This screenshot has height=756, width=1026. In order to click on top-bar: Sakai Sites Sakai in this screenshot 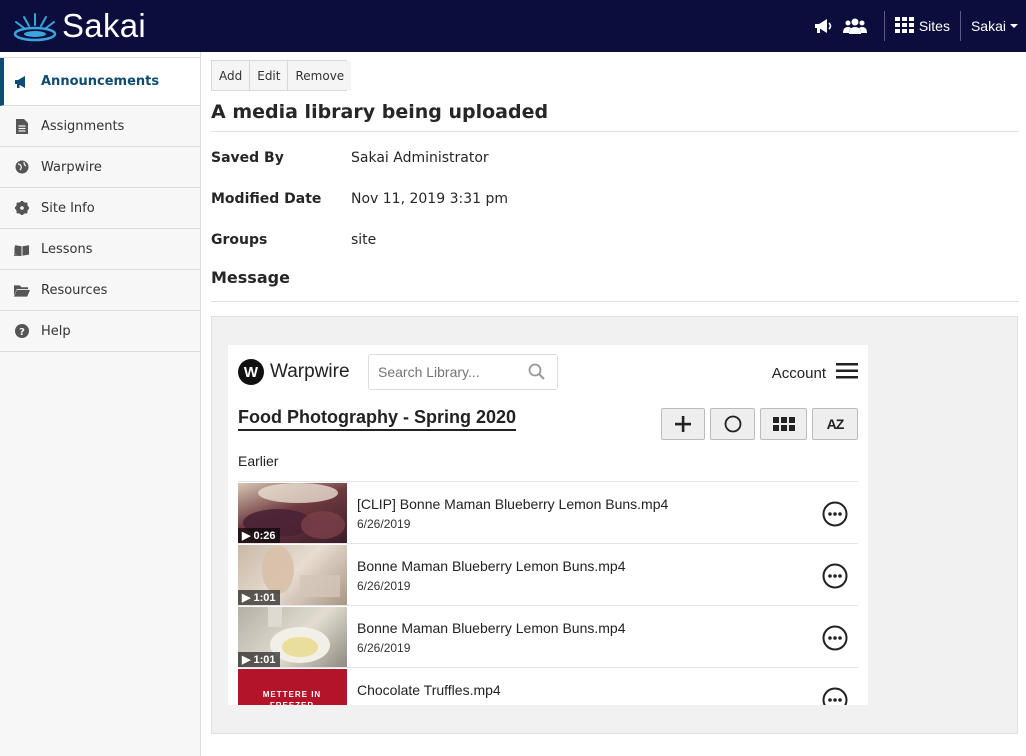, I will do `click(513, 26)`.